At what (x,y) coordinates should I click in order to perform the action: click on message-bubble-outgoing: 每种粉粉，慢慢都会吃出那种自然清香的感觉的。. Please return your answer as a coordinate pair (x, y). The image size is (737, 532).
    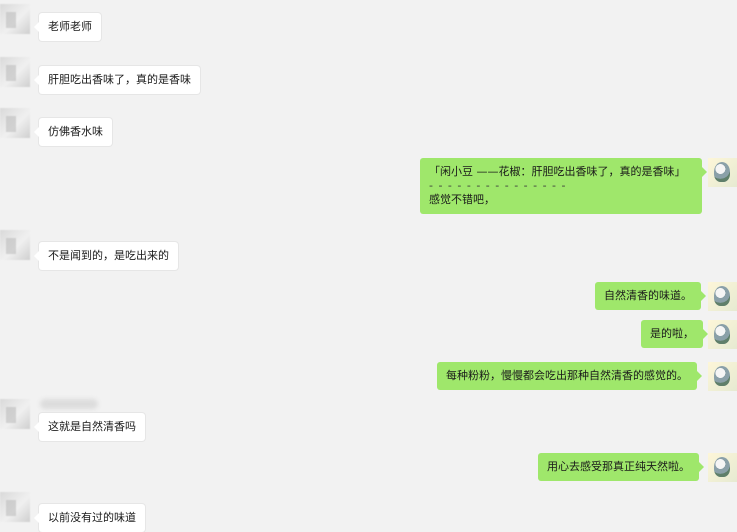
    Looking at the image, I should click on (569, 376).